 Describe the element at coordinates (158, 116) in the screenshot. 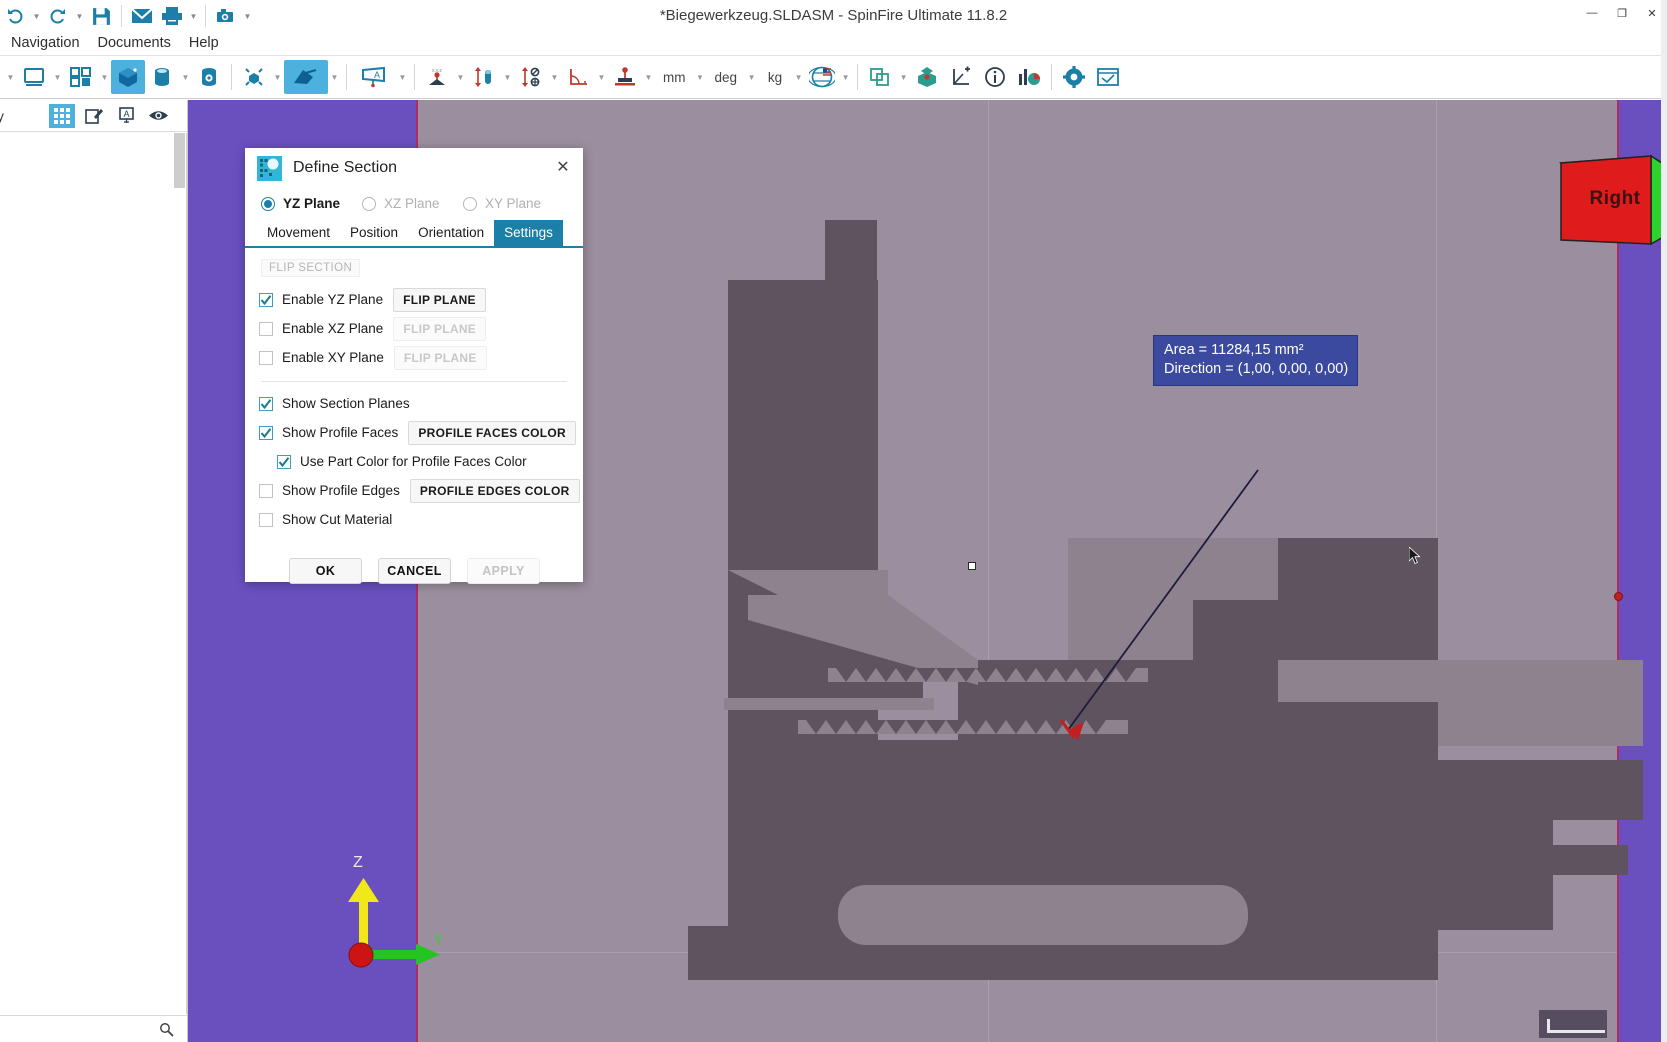

I see `panel-visibility-icon` at that location.